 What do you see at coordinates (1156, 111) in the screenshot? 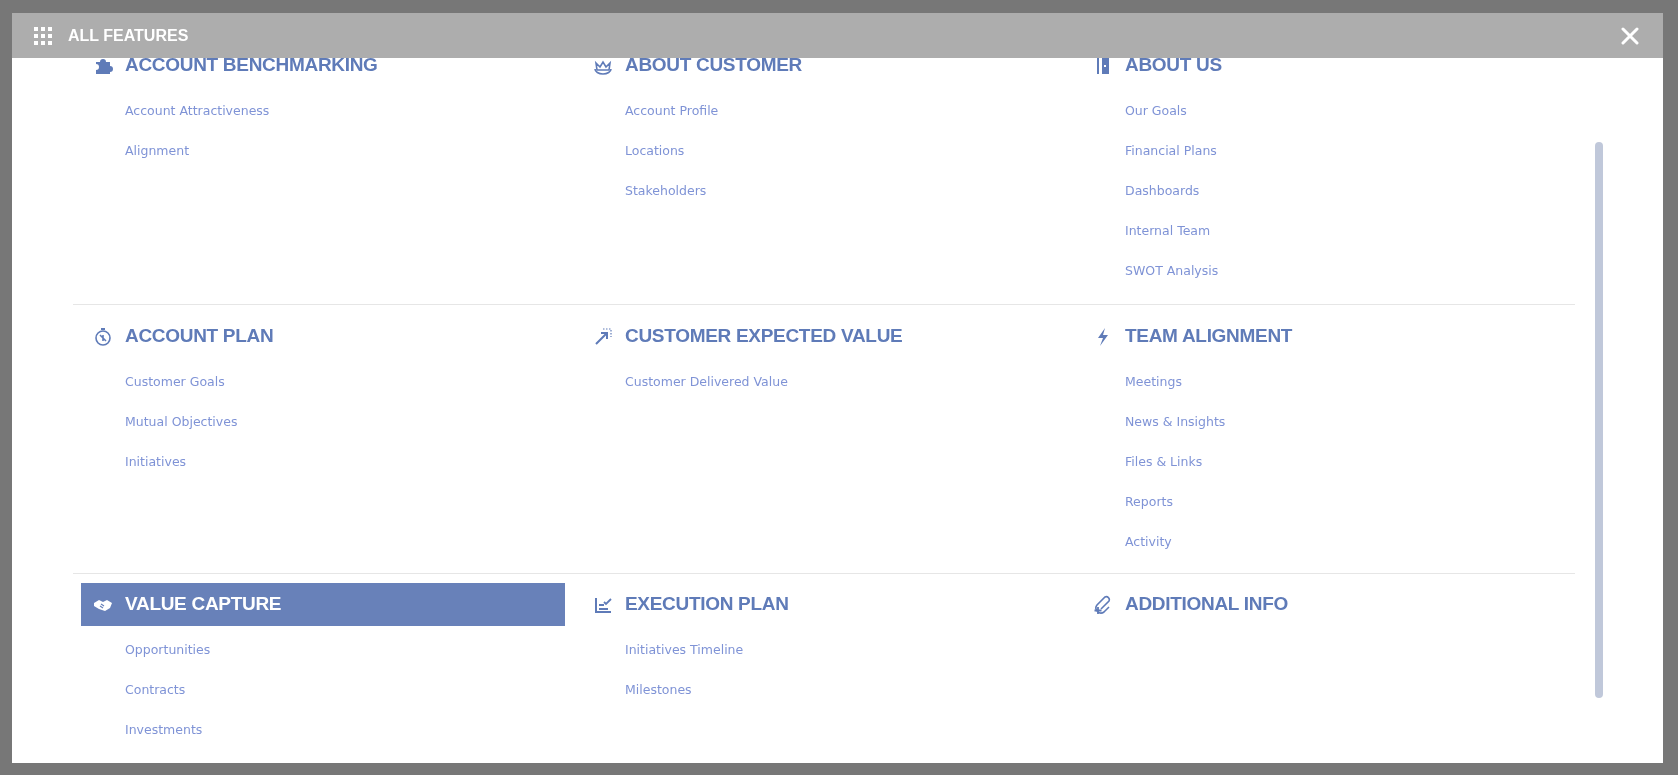
I see `feature-link: Our Goals` at bounding box center [1156, 111].